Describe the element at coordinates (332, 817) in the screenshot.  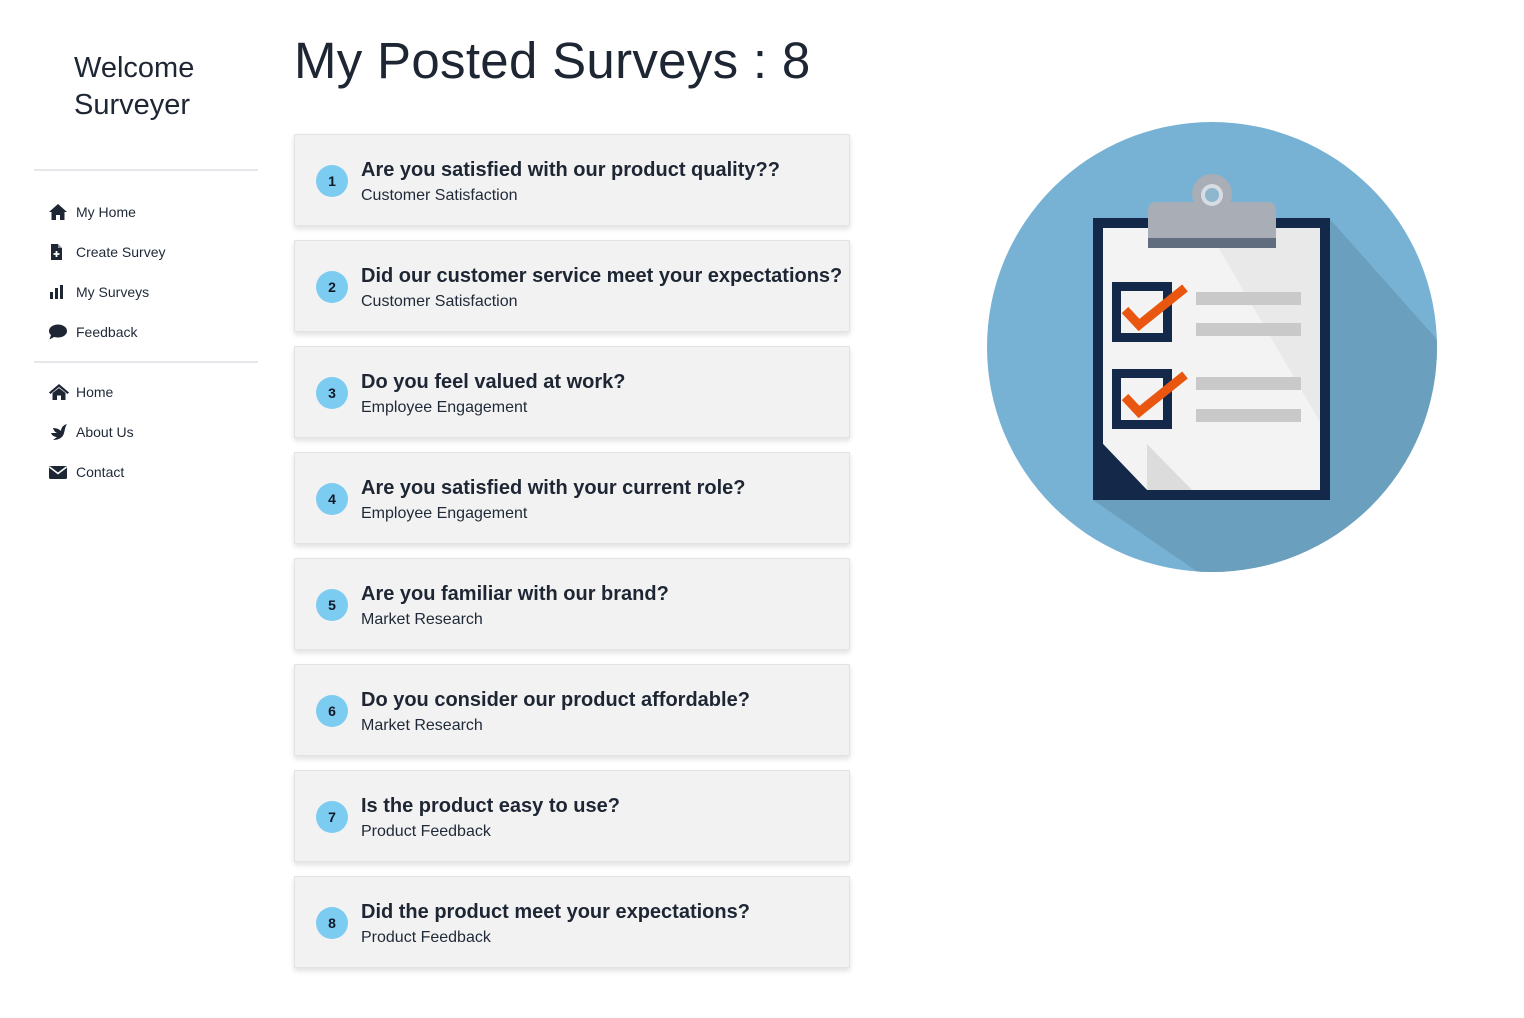
I see `survey-number-badge: 7` at that location.